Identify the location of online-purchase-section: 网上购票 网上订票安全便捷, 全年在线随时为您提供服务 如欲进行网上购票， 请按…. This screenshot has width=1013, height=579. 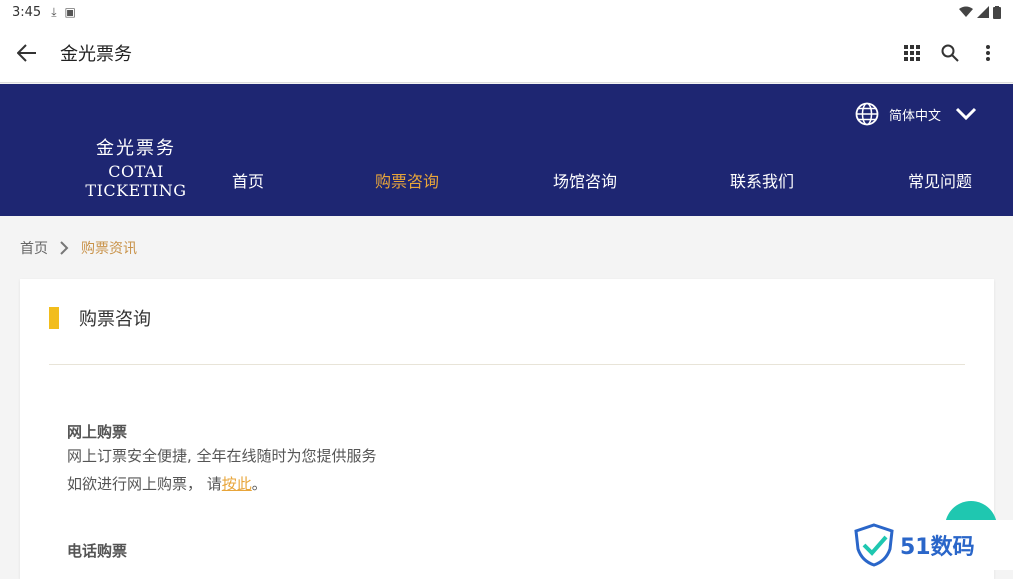
(222, 459).